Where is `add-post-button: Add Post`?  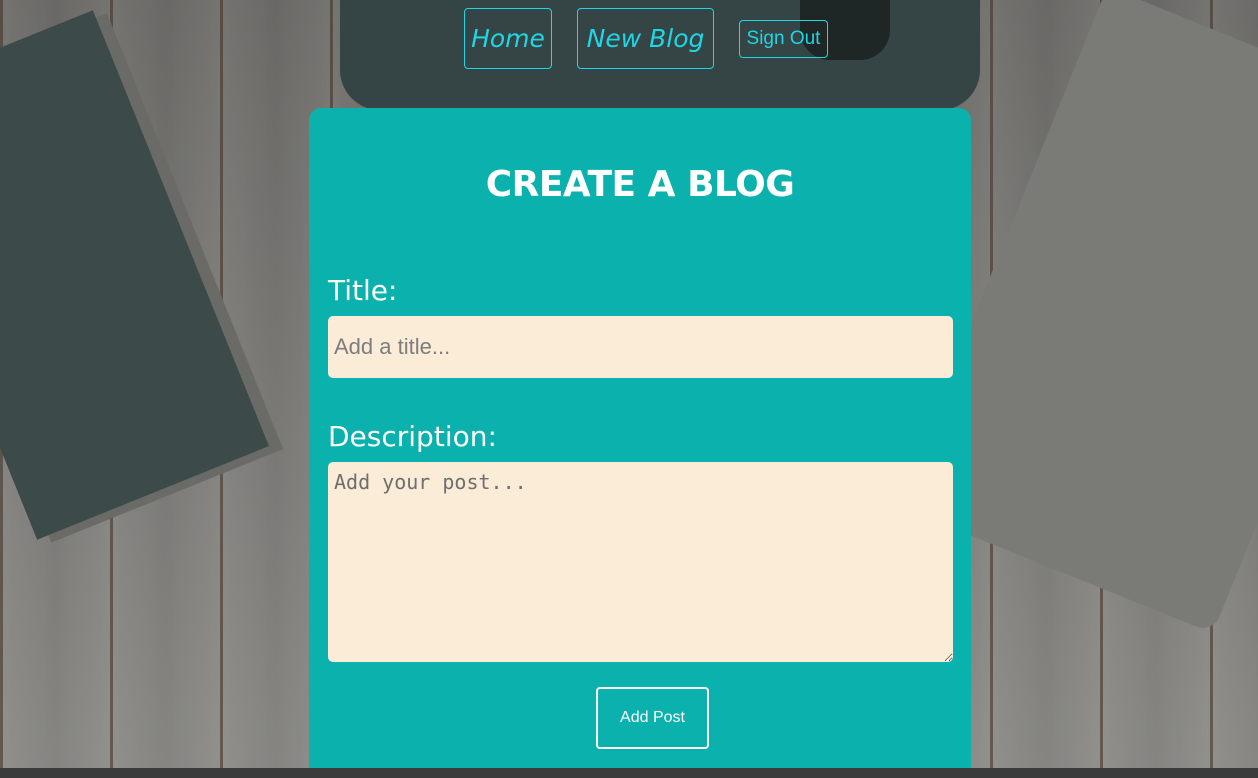
add-post-button: Add Post is located at coordinates (652, 718).